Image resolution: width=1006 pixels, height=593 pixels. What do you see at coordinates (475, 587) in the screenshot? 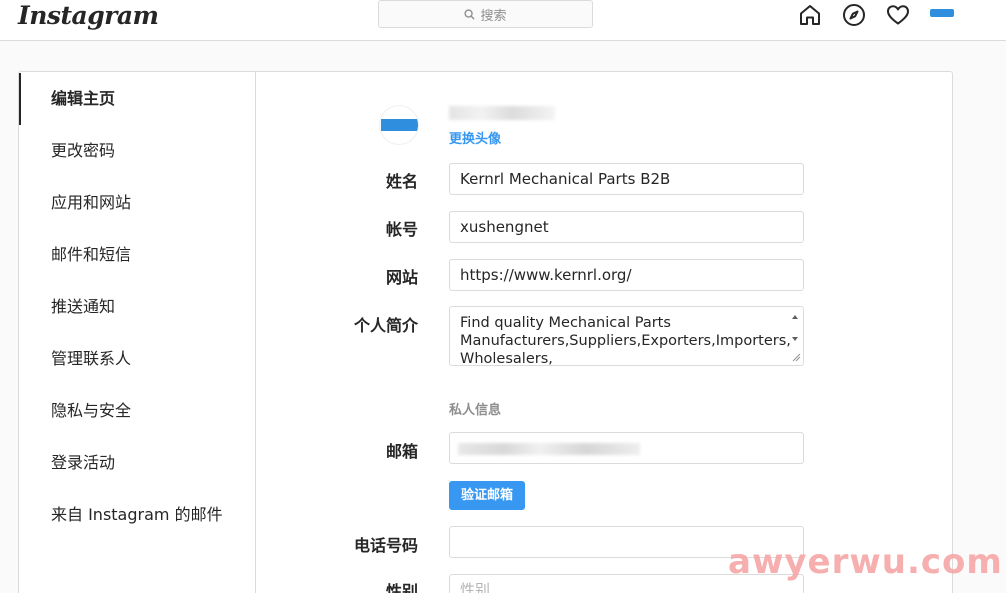
I see `gender-placeholder: 性别` at bounding box center [475, 587].